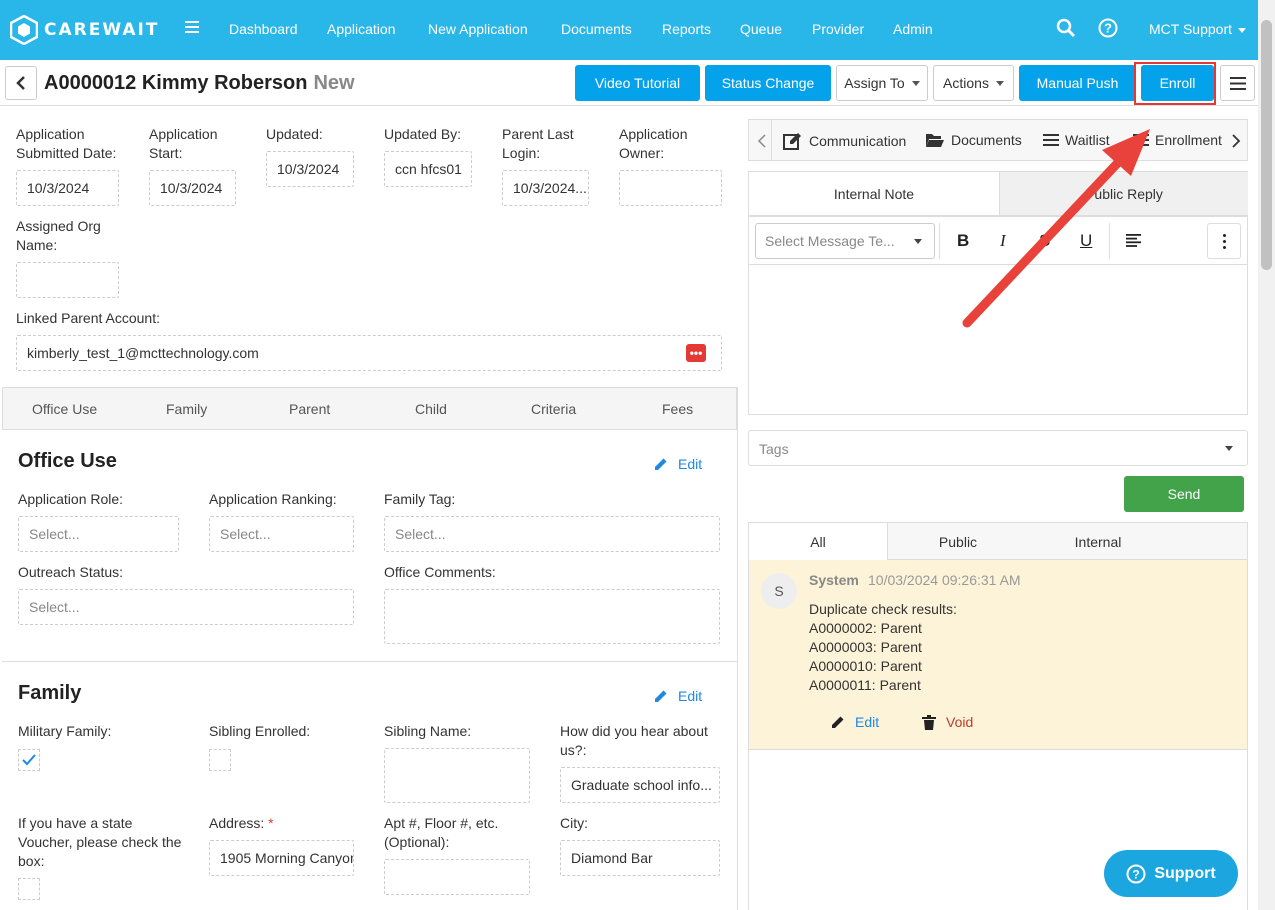 Image resolution: width=1275 pixels, height=910 pixels. I want to click on tab-enrollment: Enrollment, so click(1180, 140).